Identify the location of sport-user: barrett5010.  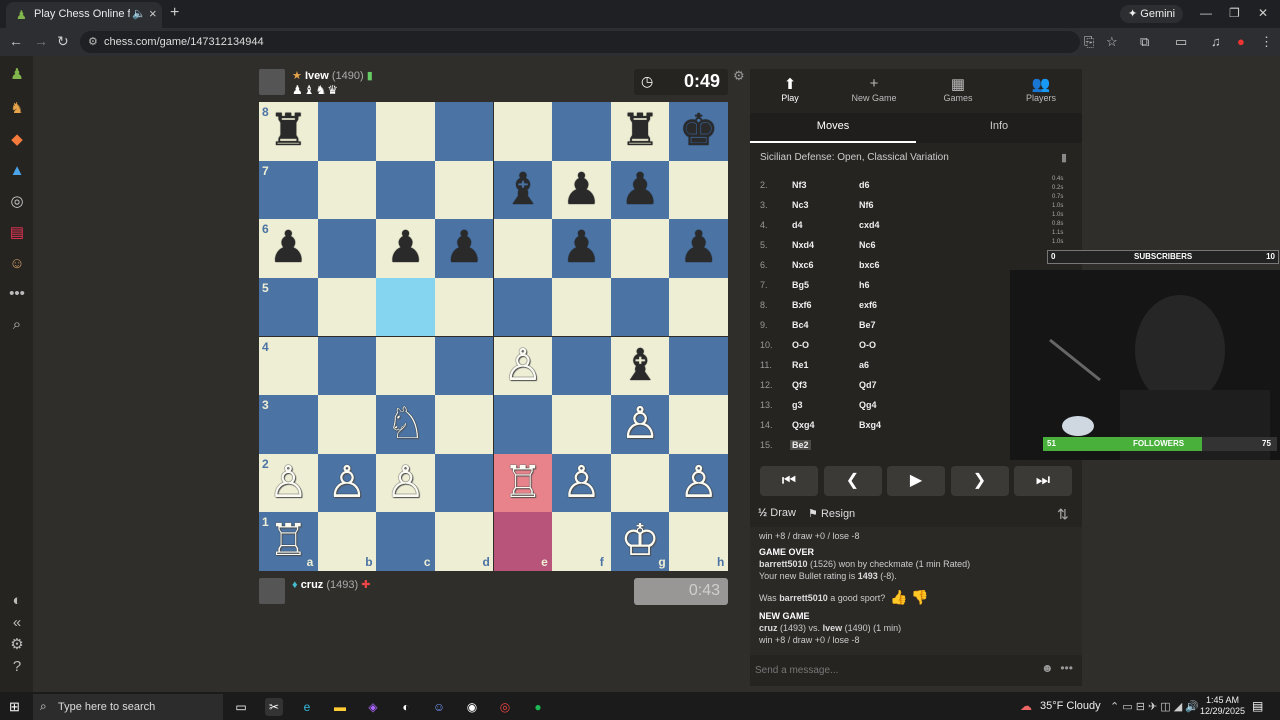
(803, 598).